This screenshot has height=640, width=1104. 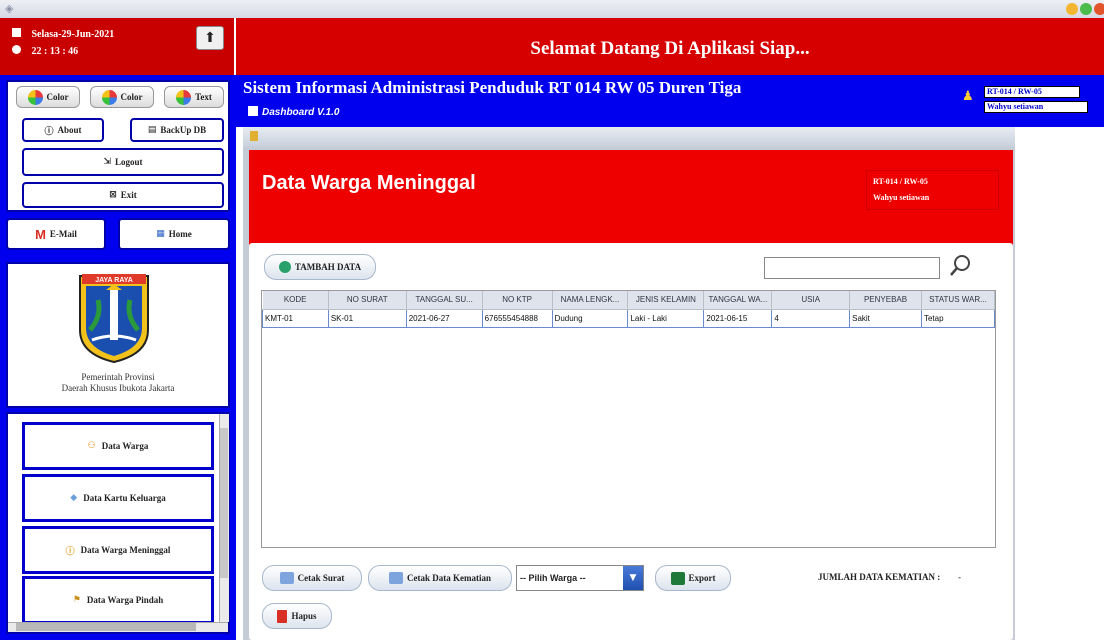 I want to click on delete-button: Hapus, so click(x=297, y=616).